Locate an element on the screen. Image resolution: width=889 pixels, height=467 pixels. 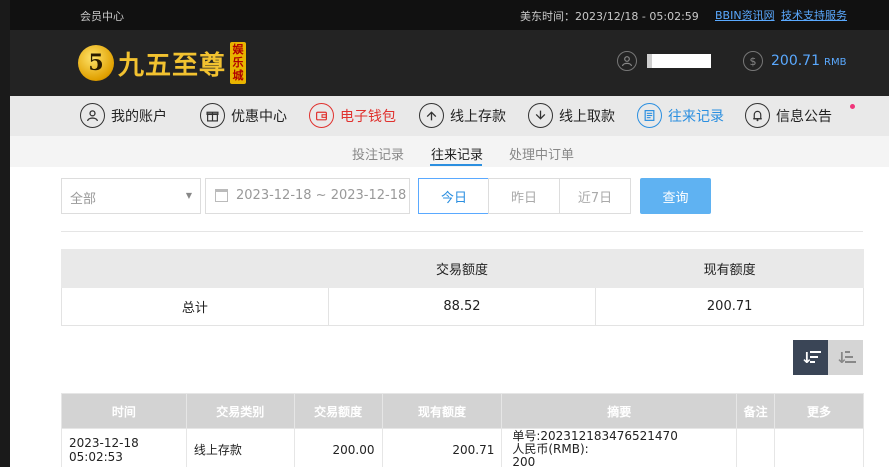
nav-promotions: 优惠中心 is located at coordinates (243, 115).